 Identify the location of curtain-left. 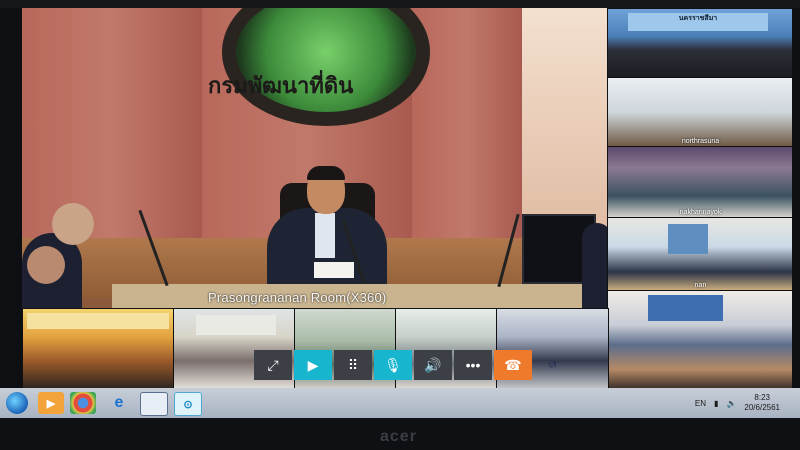
(112, 123).